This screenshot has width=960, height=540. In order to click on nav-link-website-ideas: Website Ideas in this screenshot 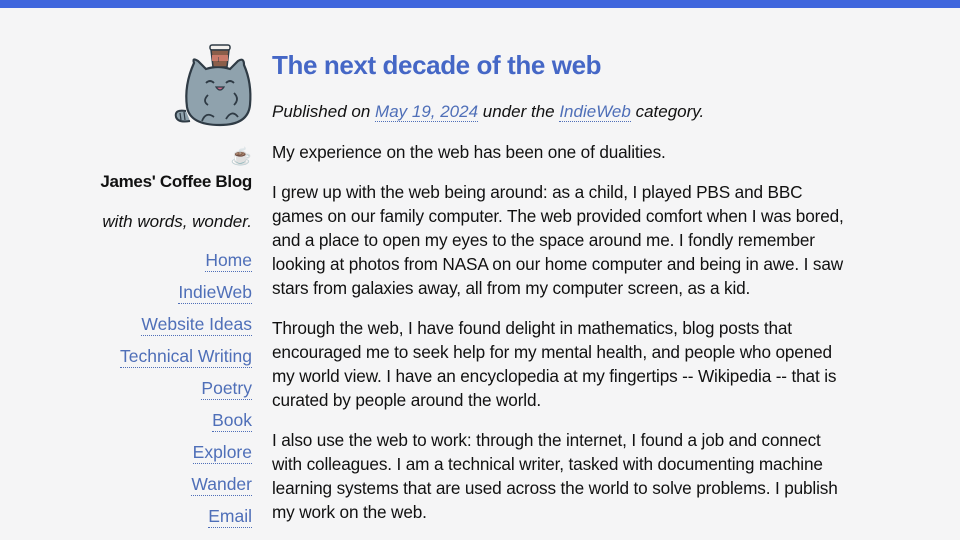, I will do `click(196, 330)`.